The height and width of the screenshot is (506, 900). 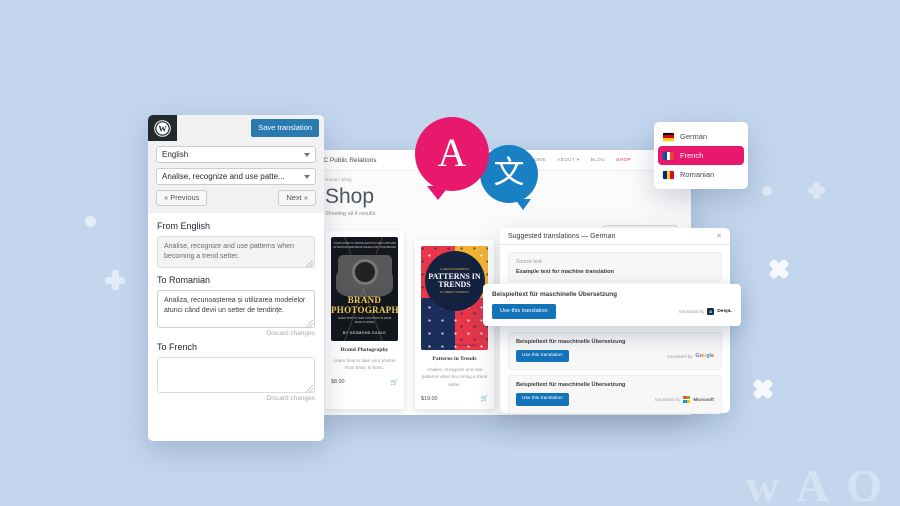 I want to click on wordpress-icon: W, so click(x=162, y=128).